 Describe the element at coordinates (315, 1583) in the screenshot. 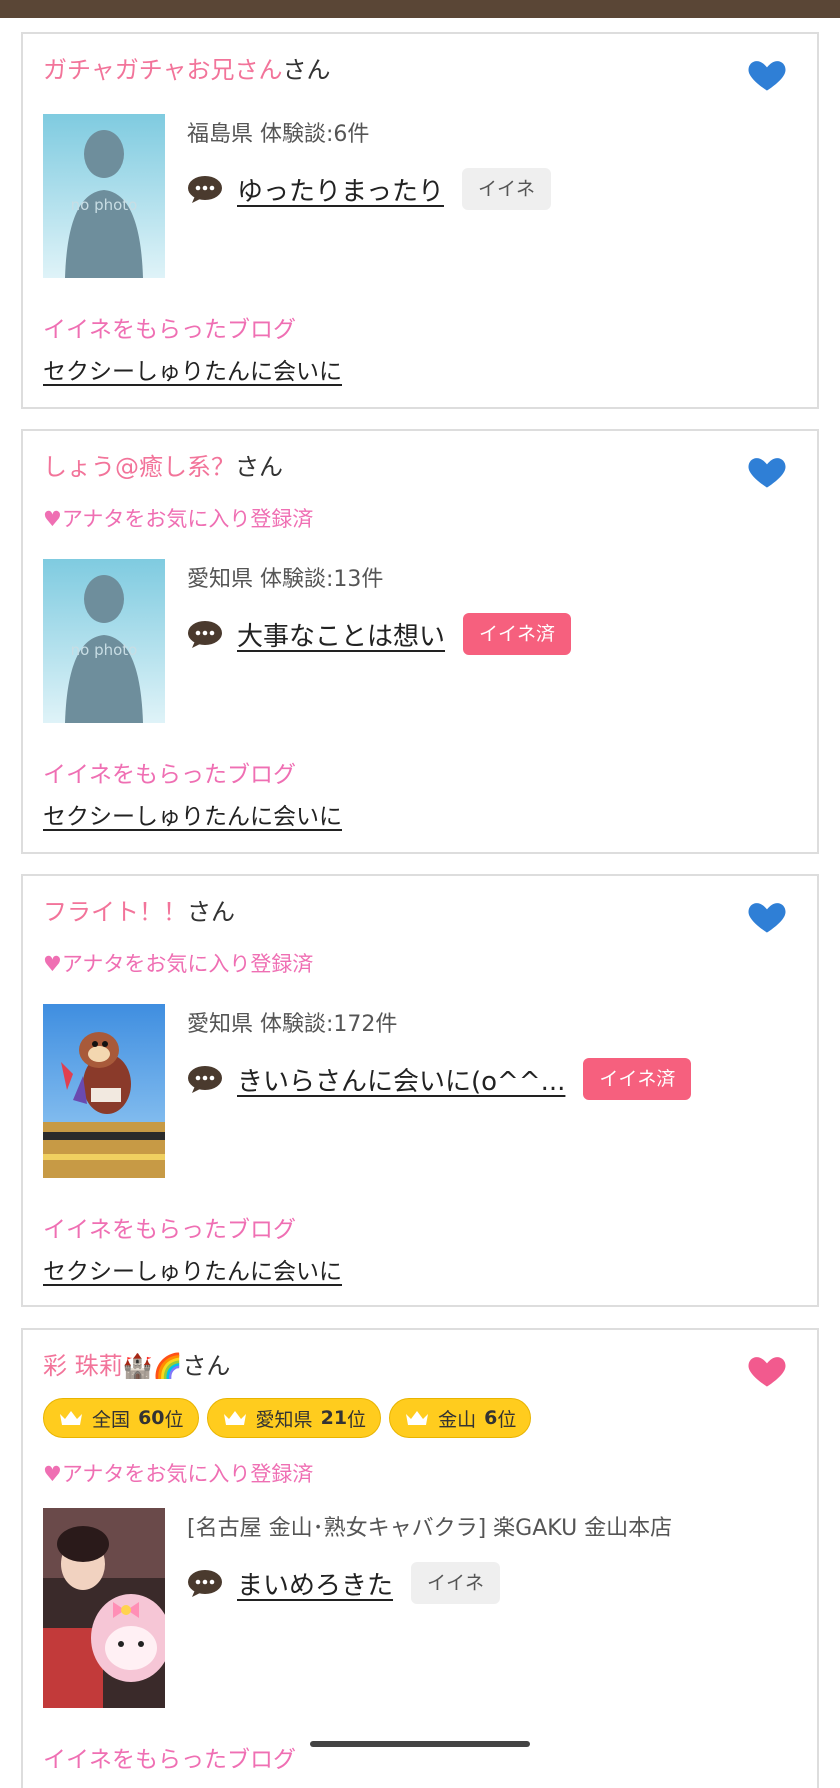

I see `experience-title-link: まいめろきた` at that location.